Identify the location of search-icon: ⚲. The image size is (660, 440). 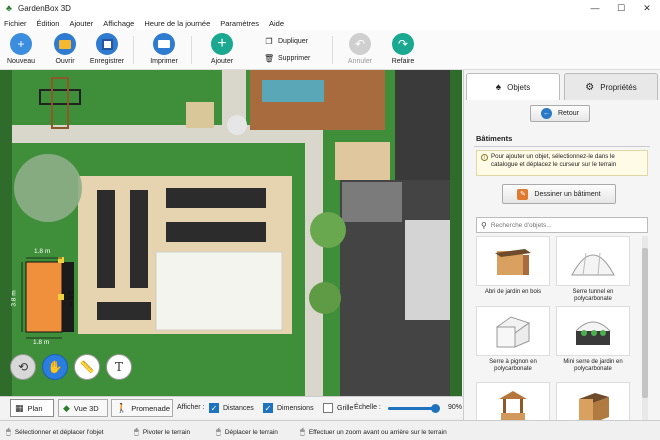
(484, 225).